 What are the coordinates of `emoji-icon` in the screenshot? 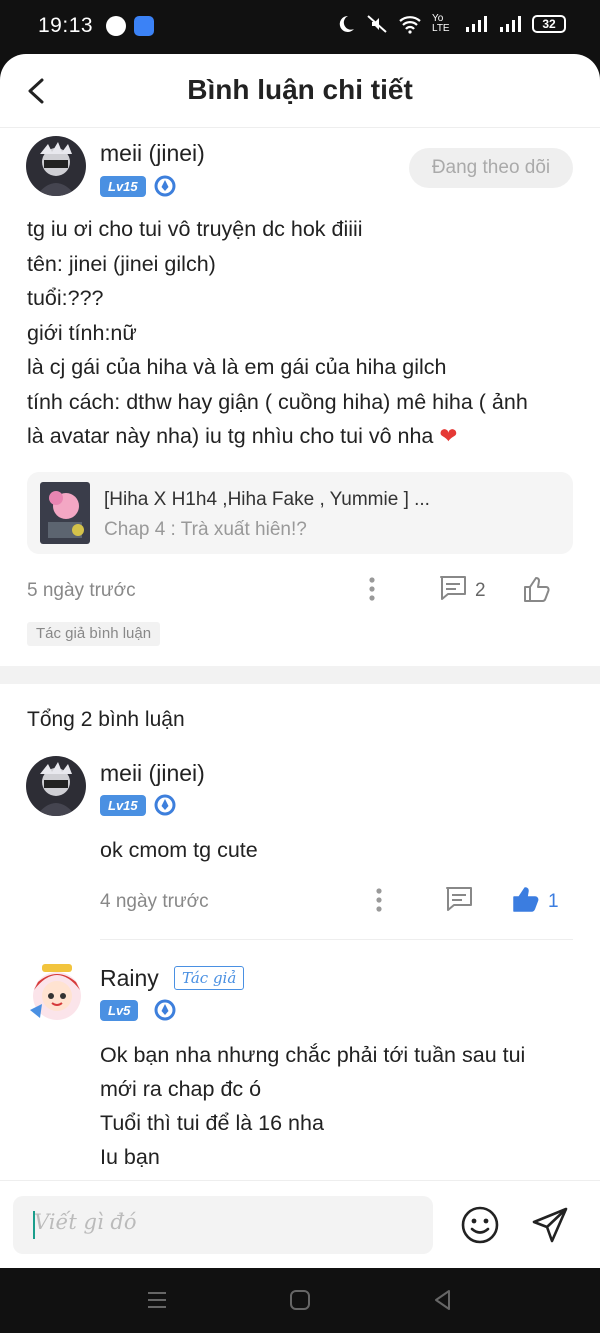 It's located at (480, 1225).